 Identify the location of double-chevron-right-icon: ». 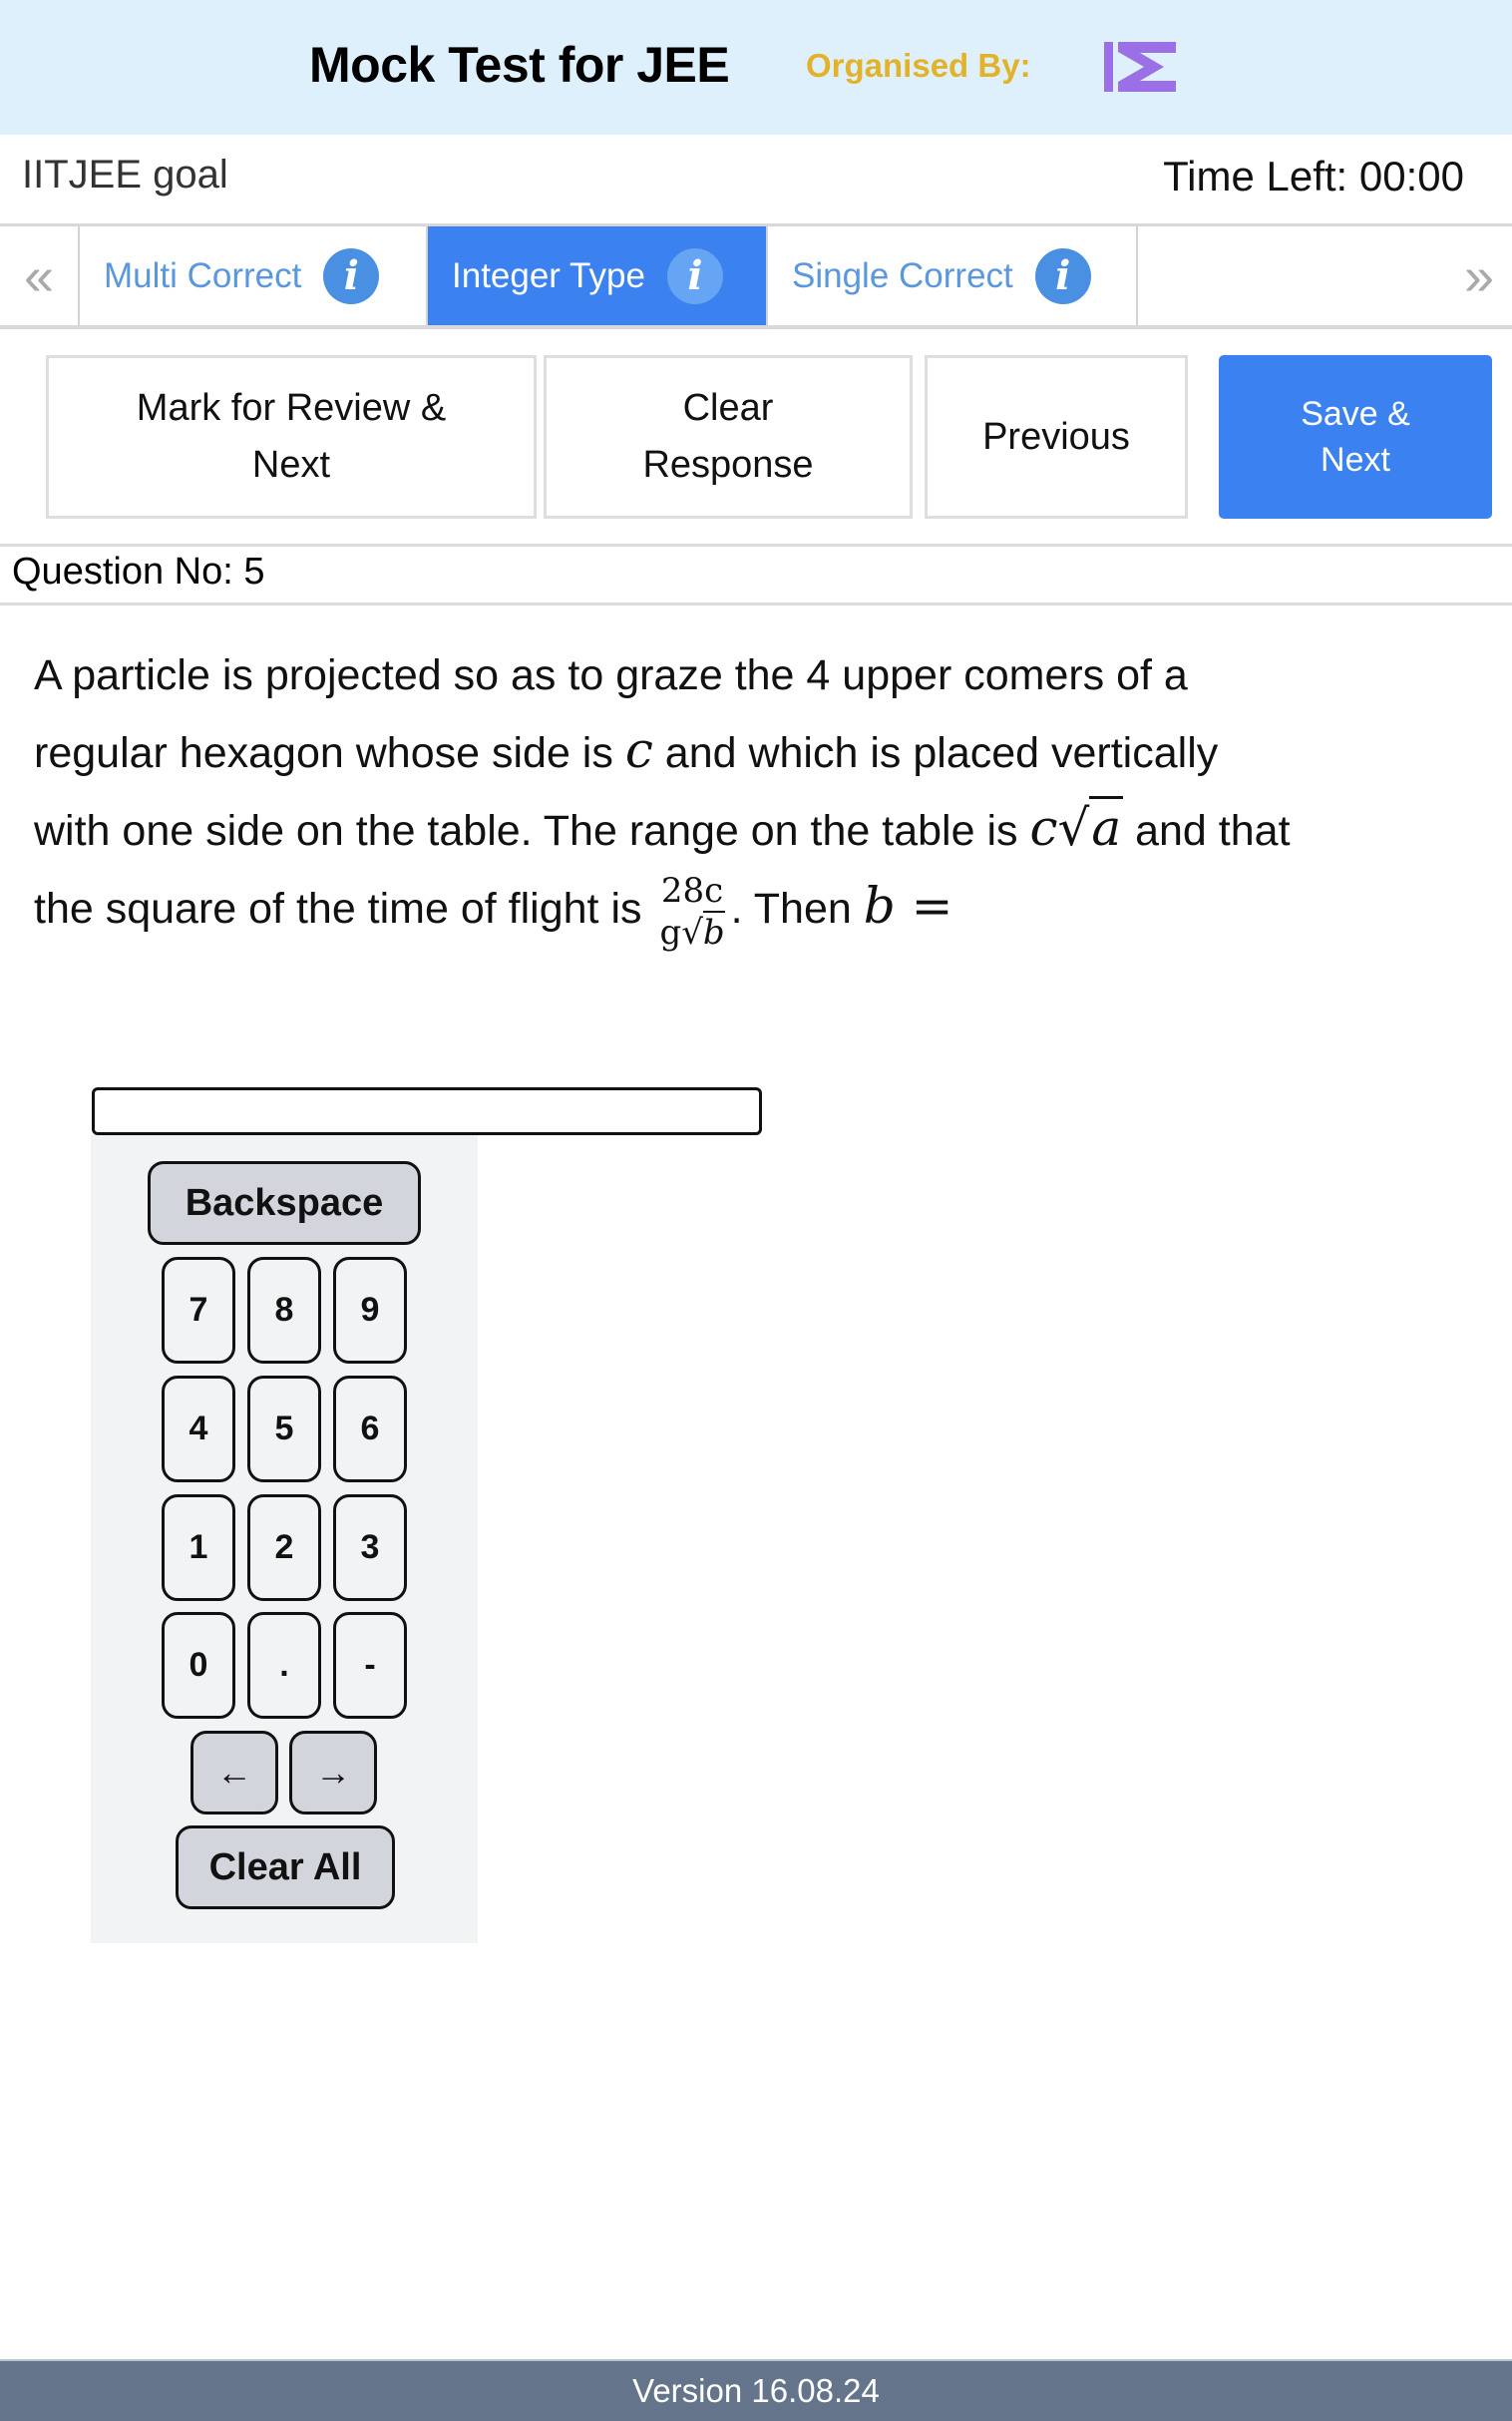
(1479, 276).